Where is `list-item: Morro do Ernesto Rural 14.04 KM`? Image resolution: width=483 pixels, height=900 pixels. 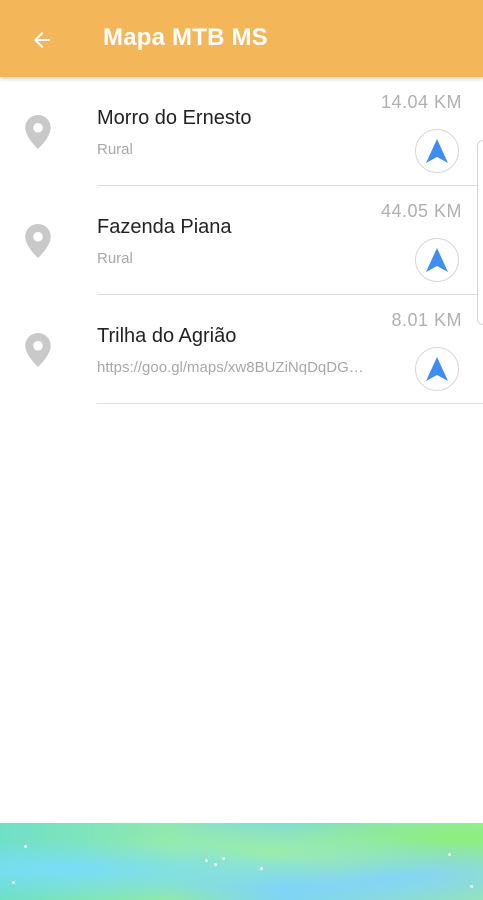 list-item: Morro do Ernesto Rural 14.04 KM is located at coordinates (241, 131).